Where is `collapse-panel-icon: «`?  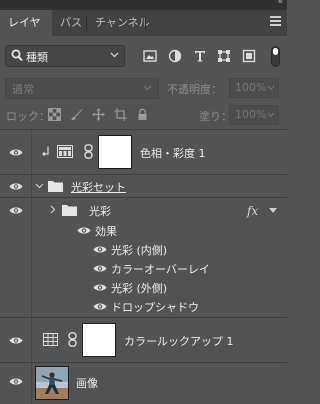
collapse-panel-icon: « is located at coordinates (279, 3).